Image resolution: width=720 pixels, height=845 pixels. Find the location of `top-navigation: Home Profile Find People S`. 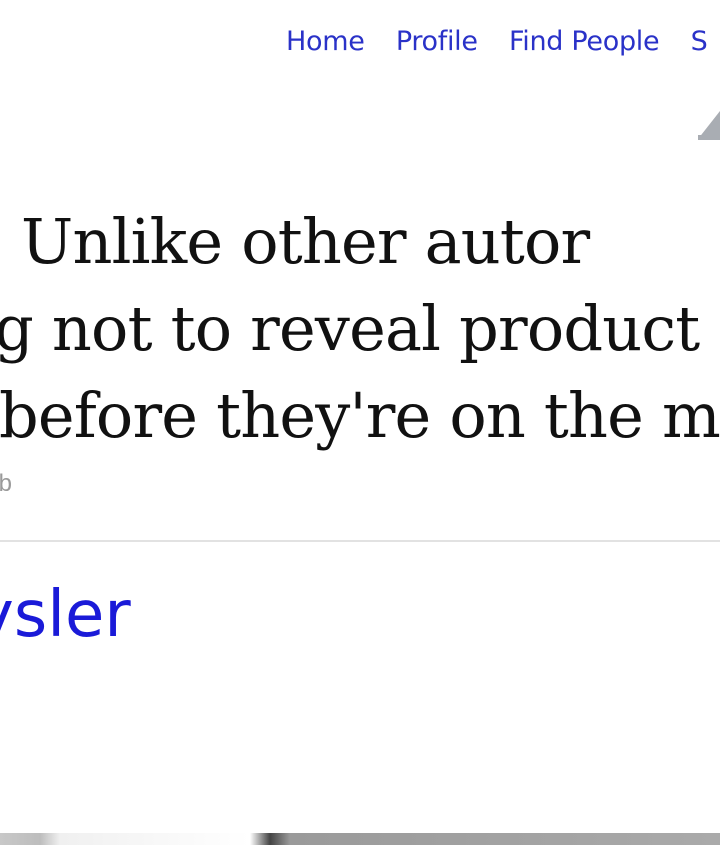

top-navigation: Home Profile Find People S is located at coordinates (503, 41).